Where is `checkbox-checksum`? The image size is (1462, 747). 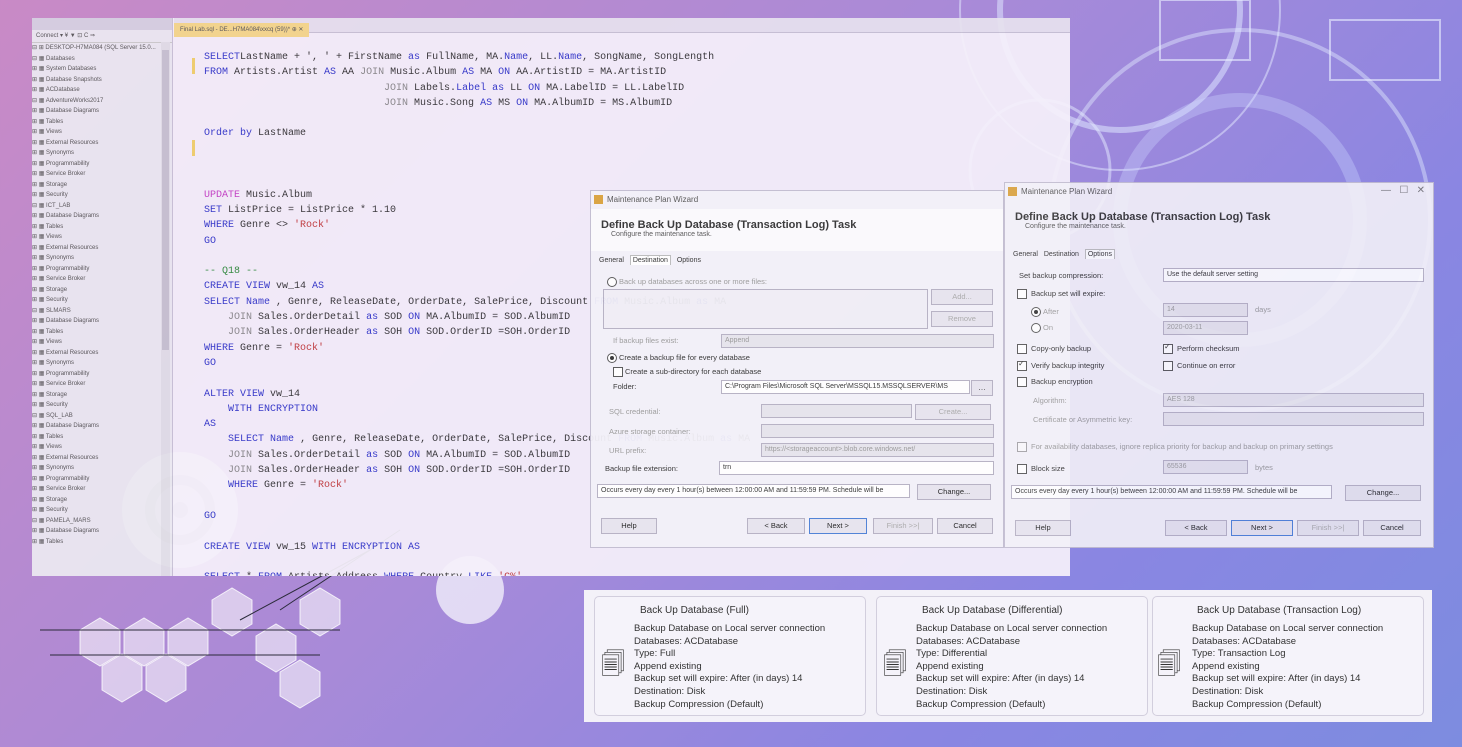
checkbox-checksum is located at coordinates (1168, 348).